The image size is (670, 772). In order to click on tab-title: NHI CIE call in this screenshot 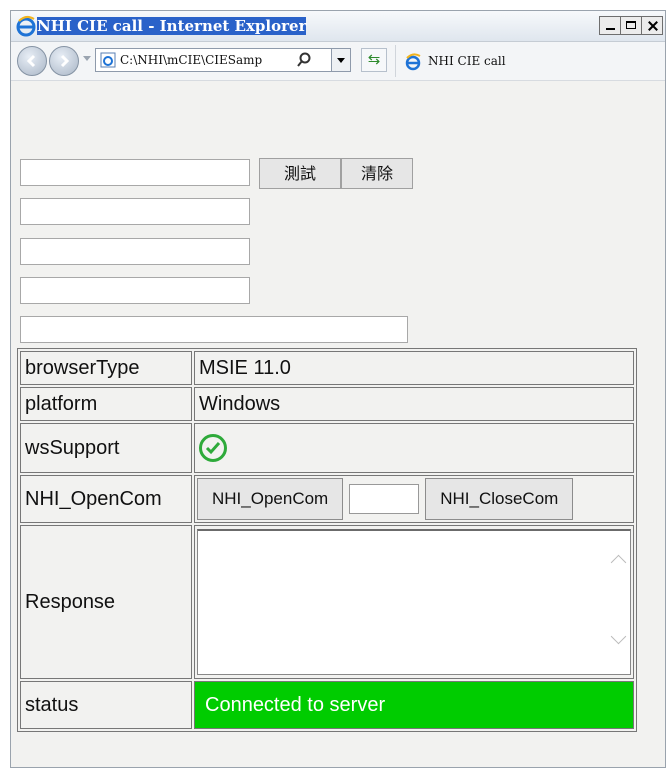, I will do `click(467, 61)`.